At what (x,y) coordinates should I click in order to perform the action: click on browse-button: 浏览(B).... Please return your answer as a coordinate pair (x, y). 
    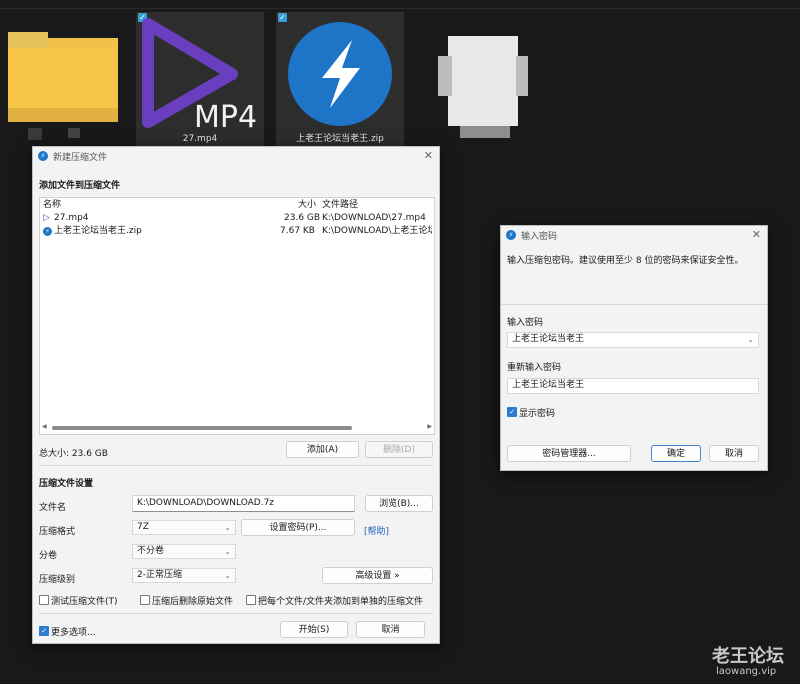
    Looking at the image, I should click on (399, 503).